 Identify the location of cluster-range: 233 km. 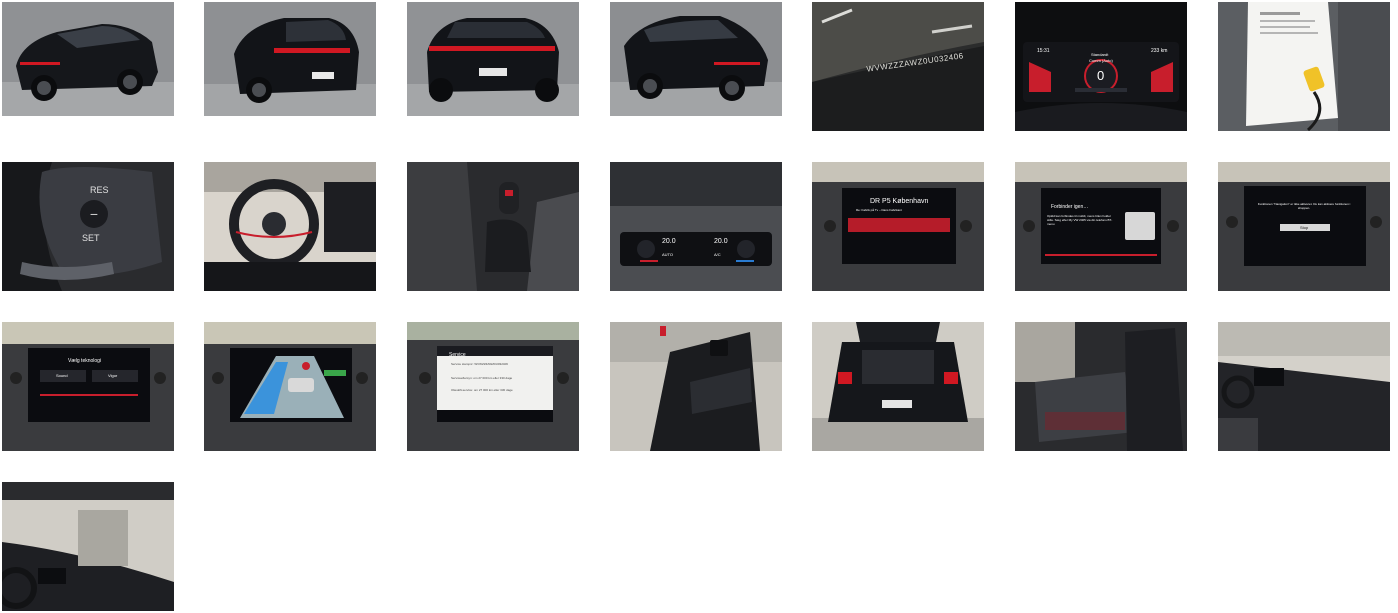
(1159, 51).